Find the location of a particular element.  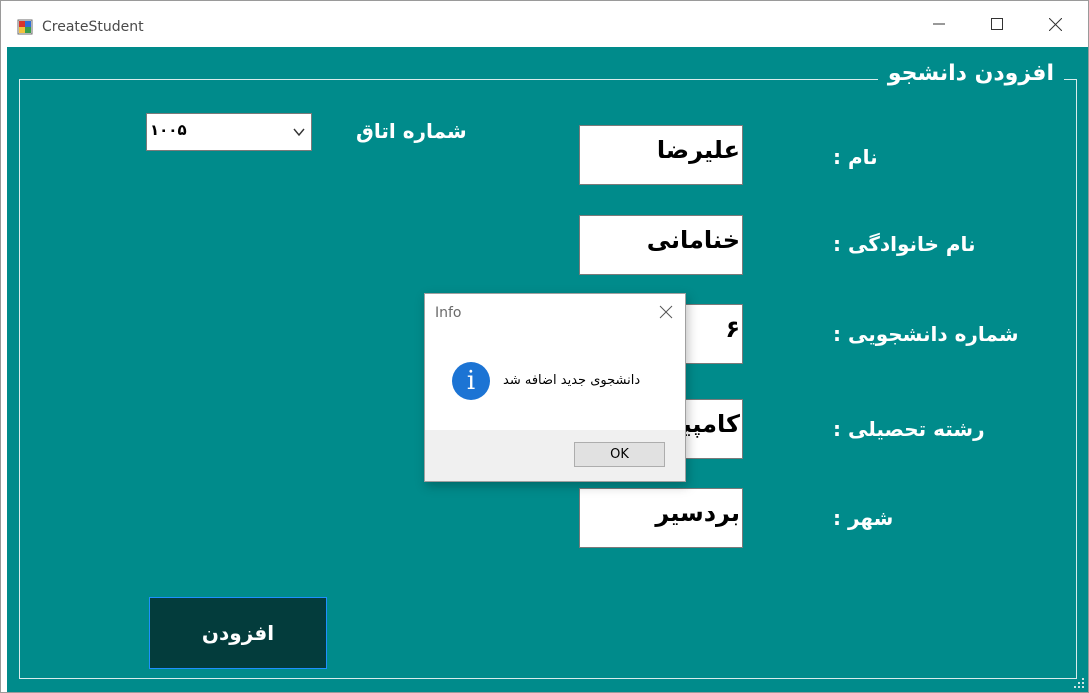

first-name-label: نام : is located at coordinates (855, 157).